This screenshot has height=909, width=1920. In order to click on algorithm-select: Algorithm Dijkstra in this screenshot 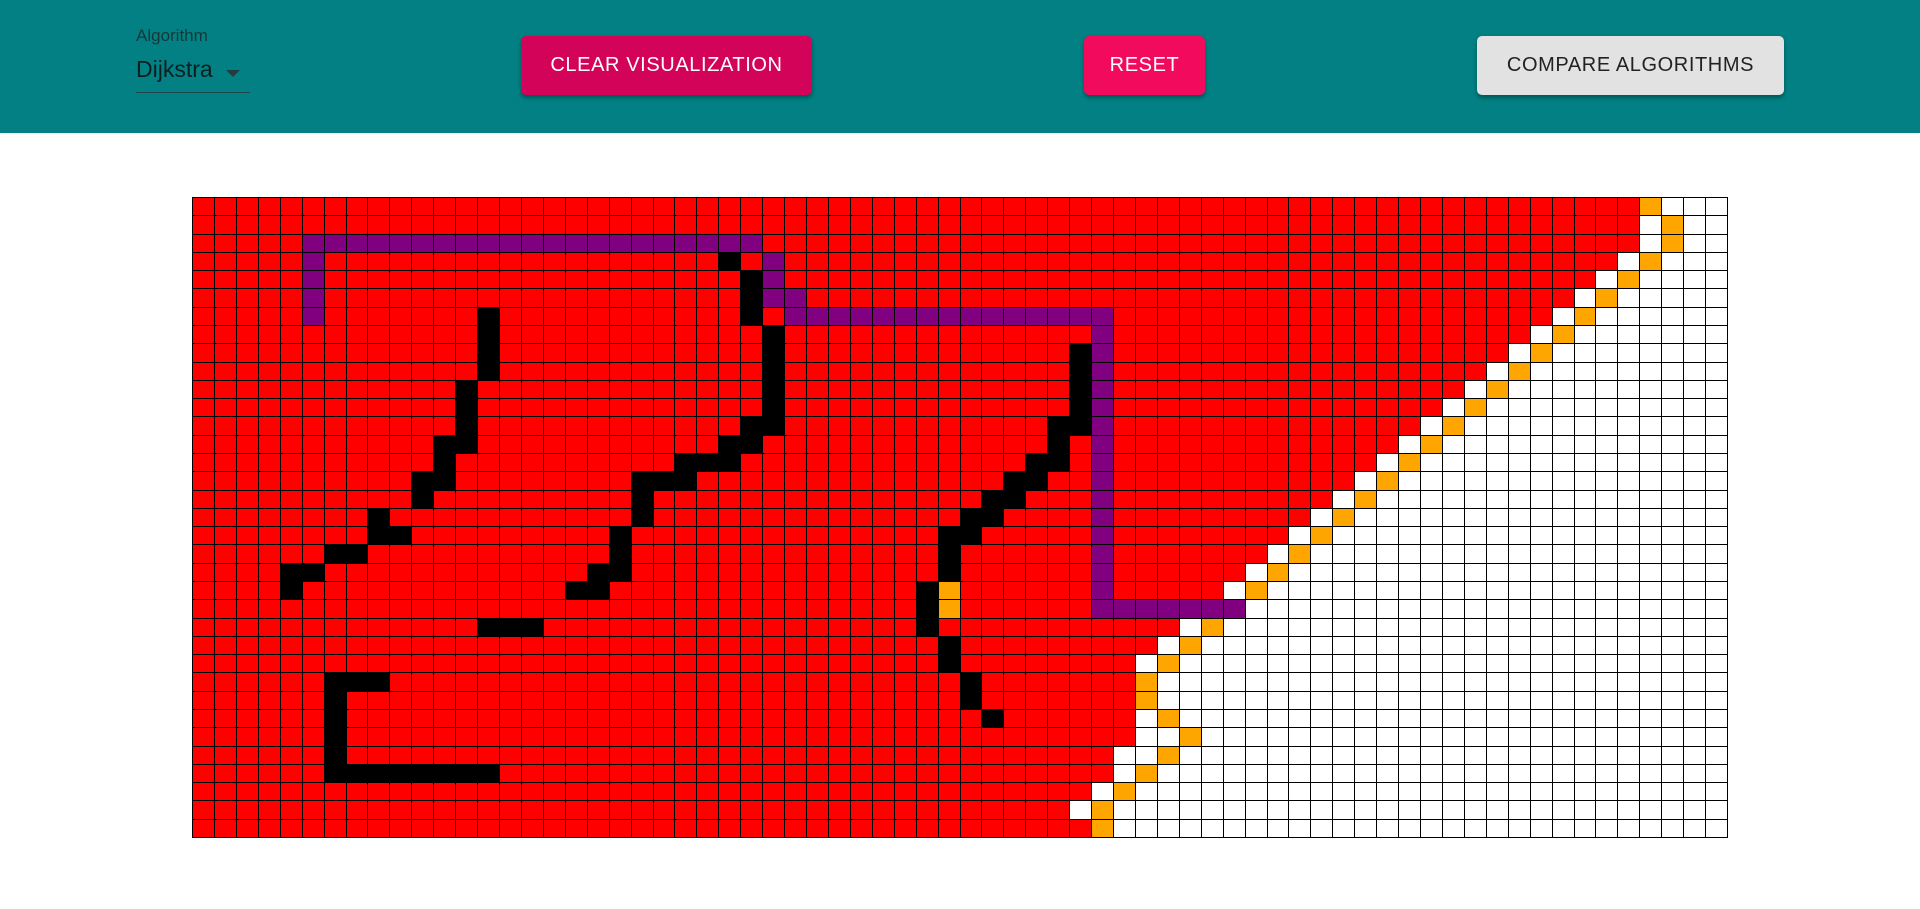, I will do `click(193, 60)`.